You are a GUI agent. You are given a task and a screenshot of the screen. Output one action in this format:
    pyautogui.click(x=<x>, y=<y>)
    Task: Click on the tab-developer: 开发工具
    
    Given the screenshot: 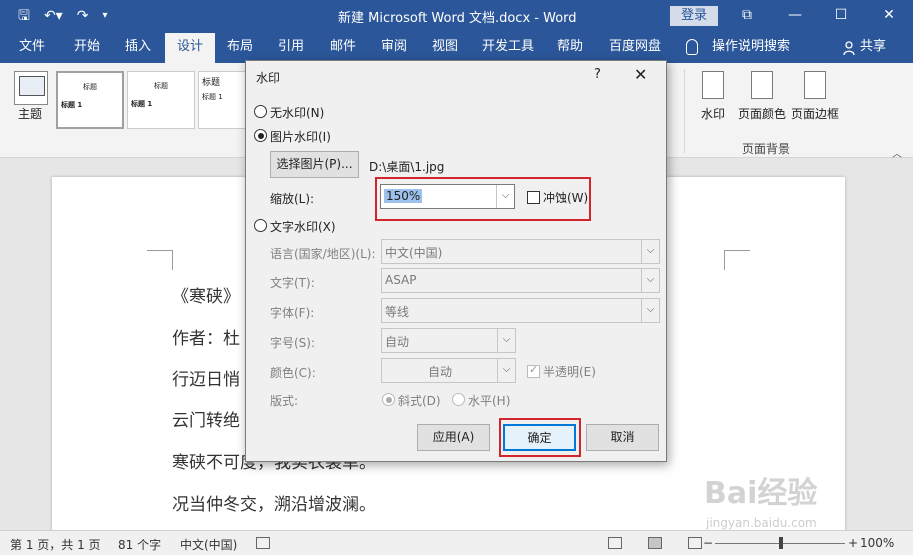 What is the action you would take?
    pyautogui.click(x=508, y=48)
    